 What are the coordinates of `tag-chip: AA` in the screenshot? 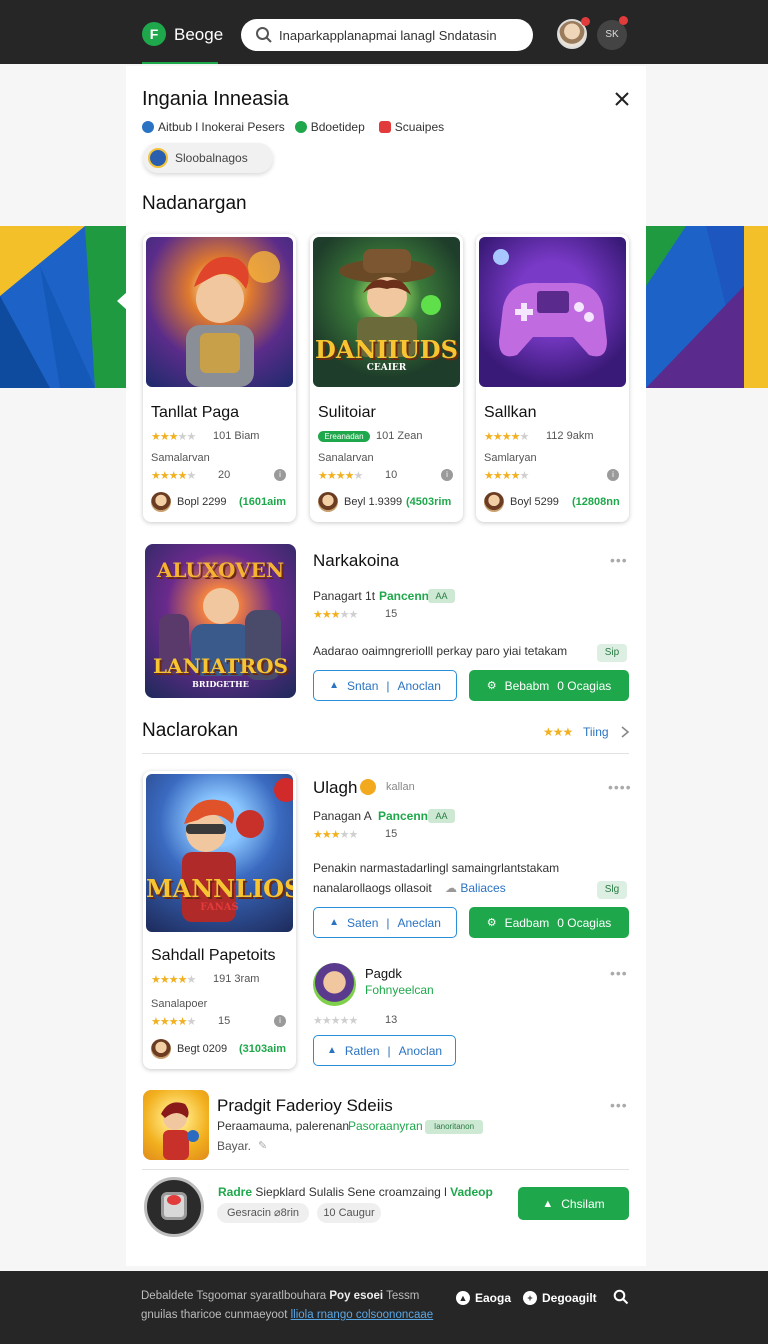 It's located at (441, 596).